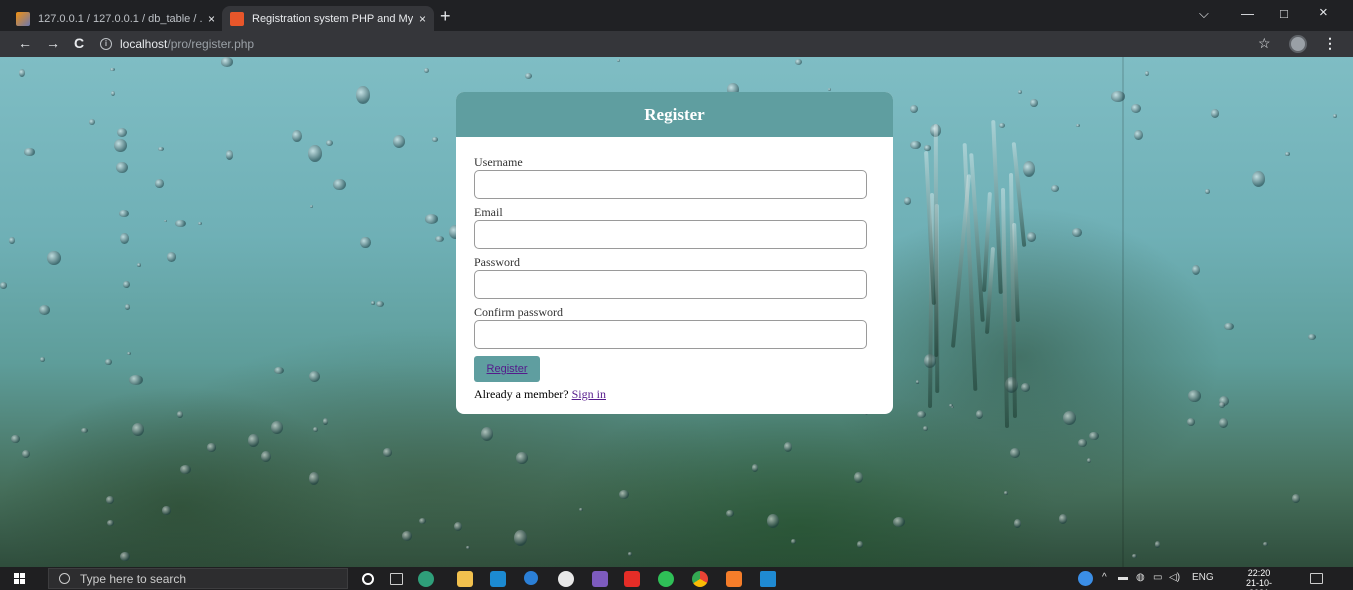 Image resolution: width=1353 pixels, height=590 pixels. Describe the element at coordinates (488, 212) in the screenshot. I see `email-label: Email` at that location.